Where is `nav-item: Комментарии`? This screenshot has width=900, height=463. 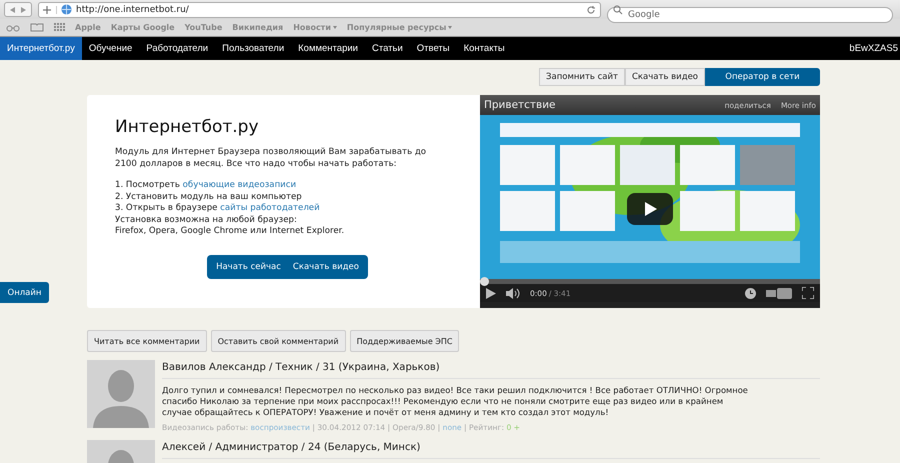
nav-item: Комментарии is located at coordinates (328, 48).